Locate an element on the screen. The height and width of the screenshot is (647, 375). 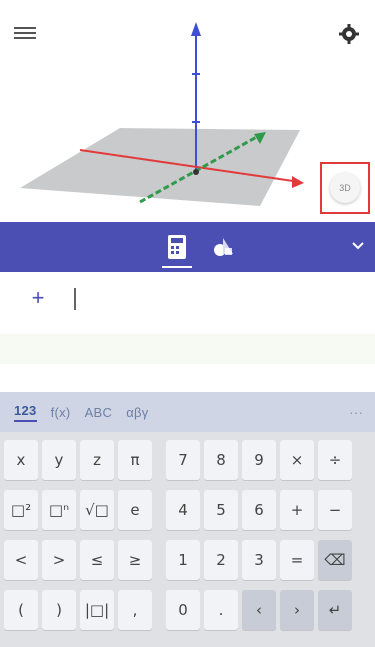
key: + is located at coordinates (297, 510).